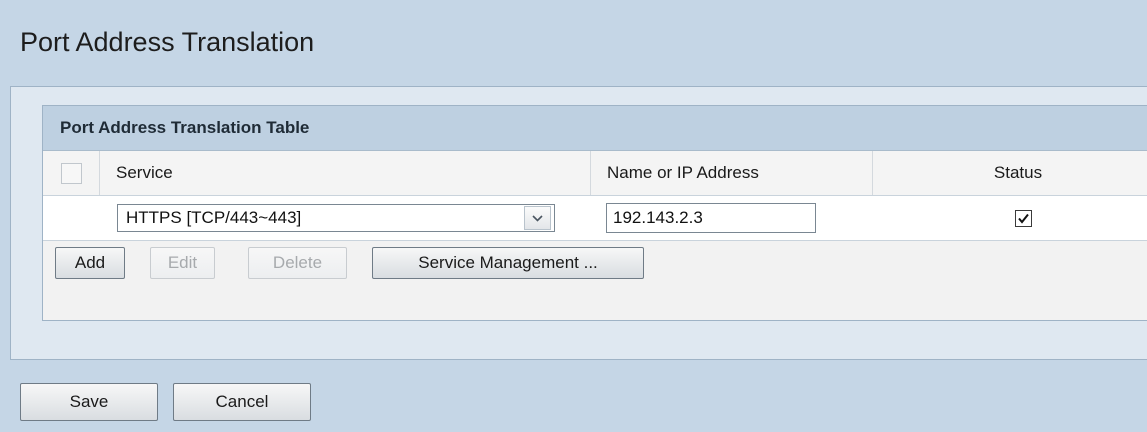  I want to click on table-row: HTTPS [TCP/443~443], so click(595, 218).